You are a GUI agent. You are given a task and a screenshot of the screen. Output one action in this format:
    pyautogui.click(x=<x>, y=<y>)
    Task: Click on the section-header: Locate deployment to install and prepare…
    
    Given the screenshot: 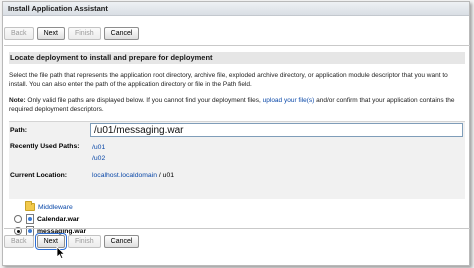 What is the action you would take?
    pyautogui.click(x=237, y=58)
    